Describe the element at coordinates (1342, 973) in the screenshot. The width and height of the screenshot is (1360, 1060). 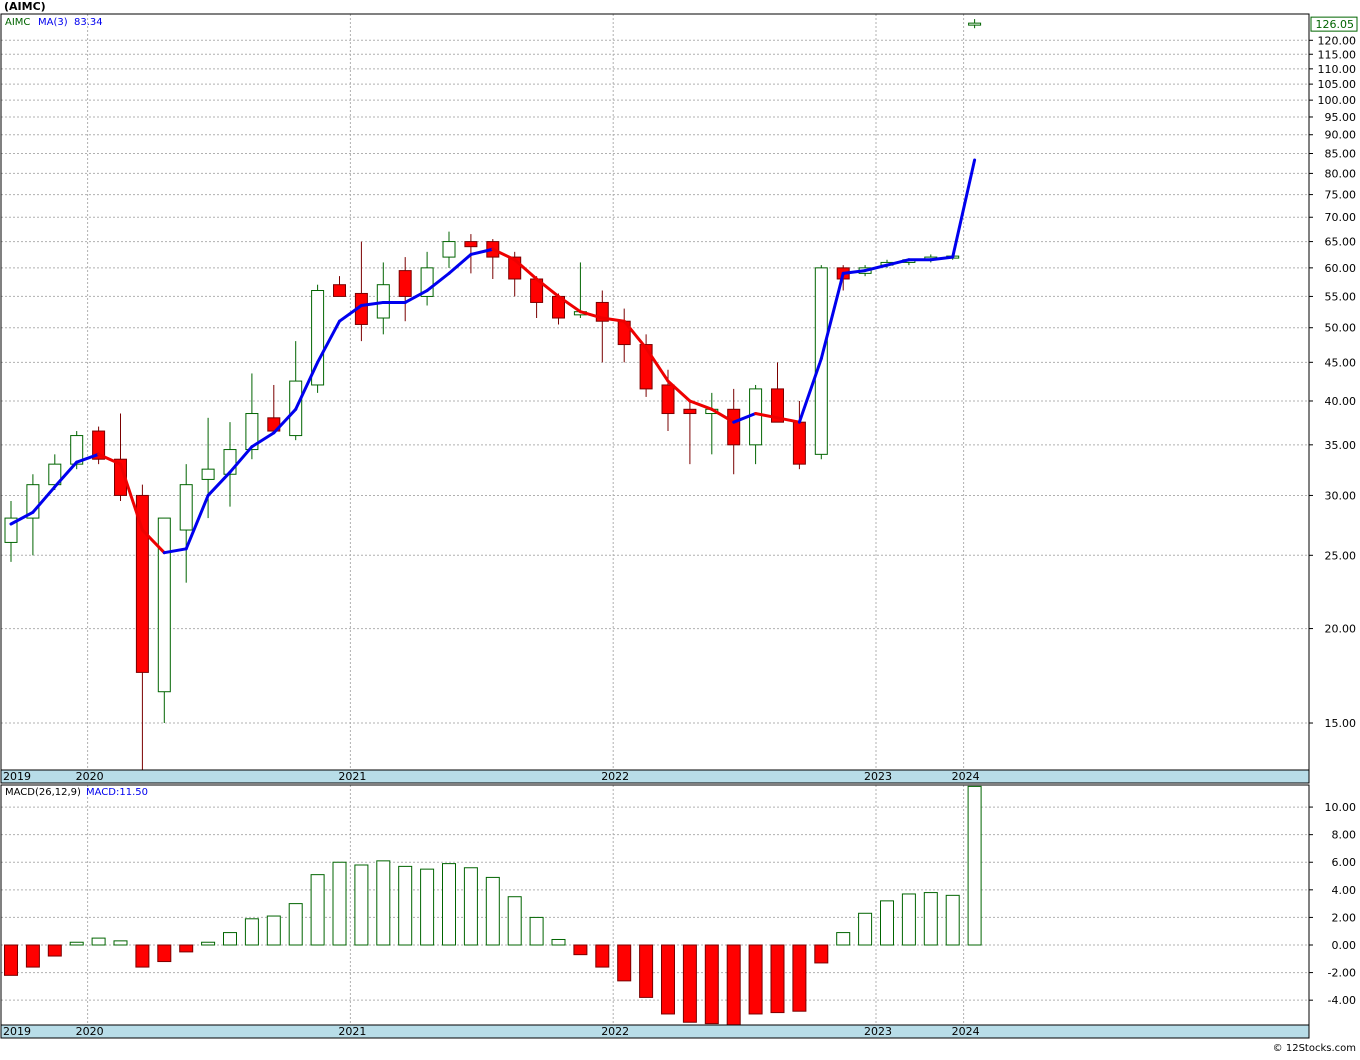
I see `macd-tick-label: -2.00` at that location.